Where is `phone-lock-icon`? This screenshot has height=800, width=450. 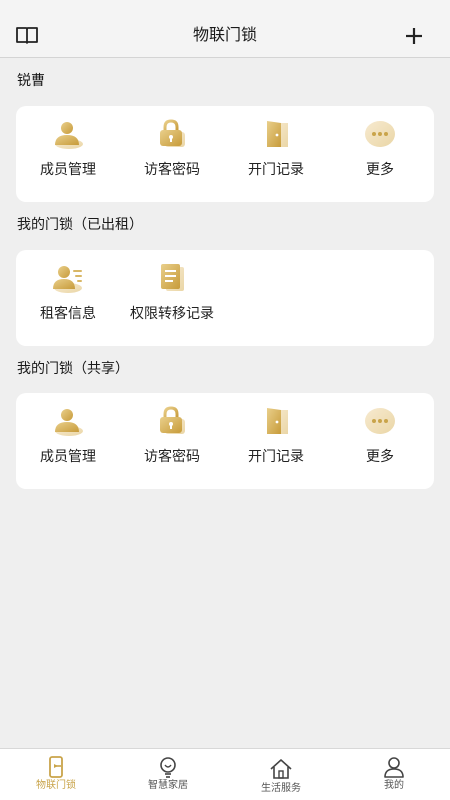 phone-lock-icon is located at coordinates (56, 767).